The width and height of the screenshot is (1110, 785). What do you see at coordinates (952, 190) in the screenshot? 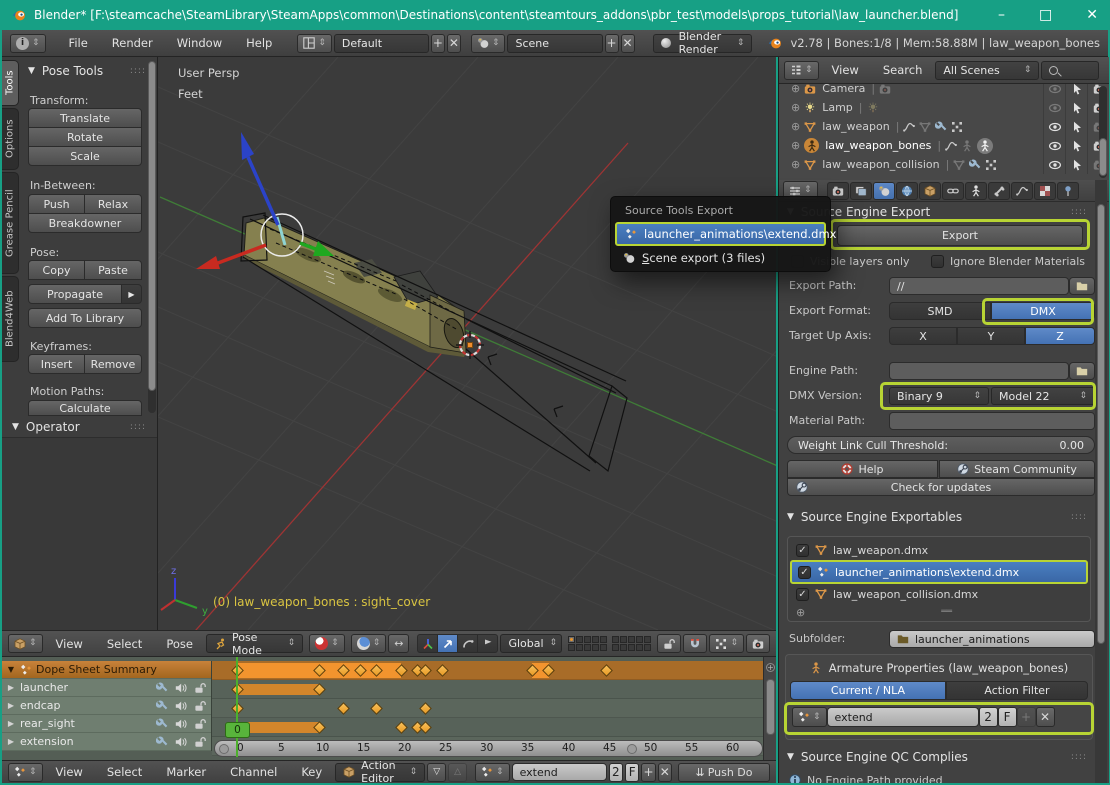
I see `tab-constraints` at bounding box center [952, 190].